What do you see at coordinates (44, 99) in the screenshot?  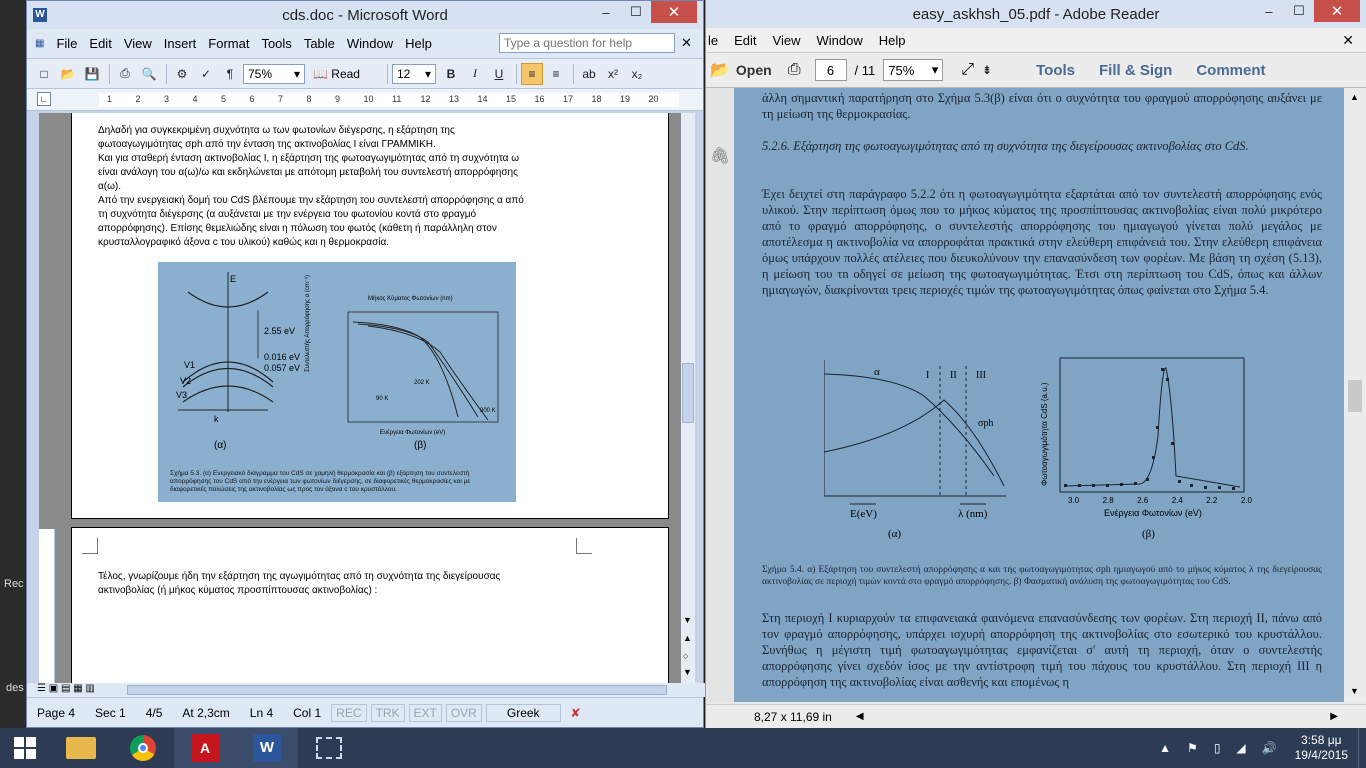 I see `tab-selector: ∟` at bounding box center [44, 99].